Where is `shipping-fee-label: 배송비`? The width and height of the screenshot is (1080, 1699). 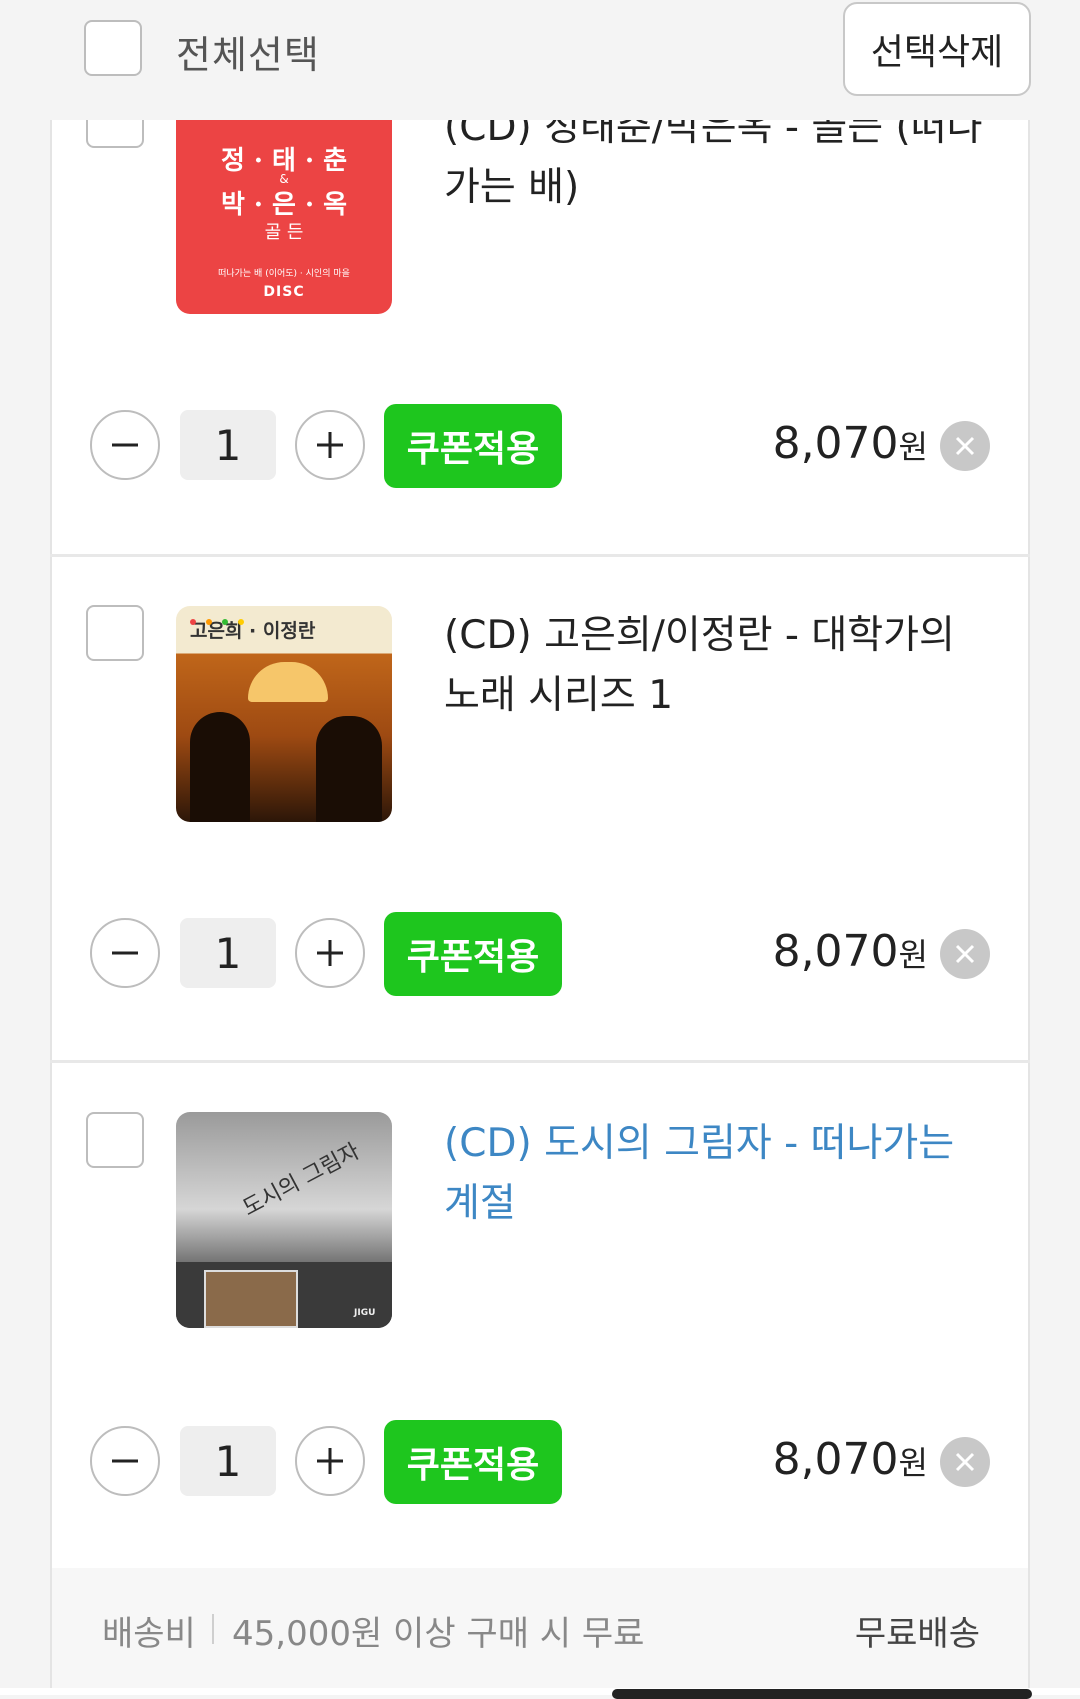 shipping-fee-label: 배송비 is located at coordinates (149, 1634).